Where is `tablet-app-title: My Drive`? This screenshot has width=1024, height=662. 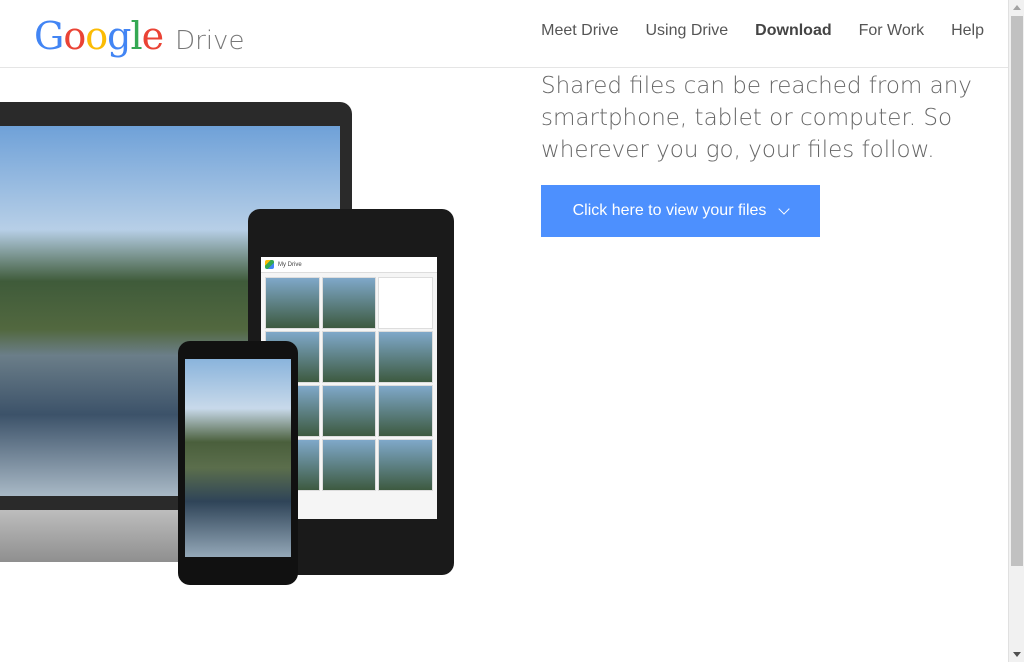 tablet-app-title: My Drive is located at coordinates (290, 264).